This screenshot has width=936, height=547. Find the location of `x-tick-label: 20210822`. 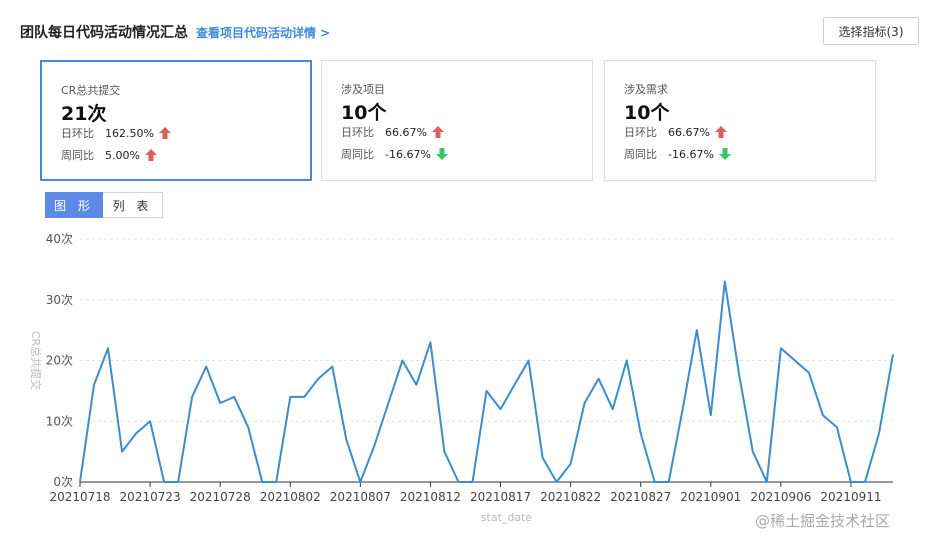

x-tick-label: 20210822 is located at coordinates (570, 497).